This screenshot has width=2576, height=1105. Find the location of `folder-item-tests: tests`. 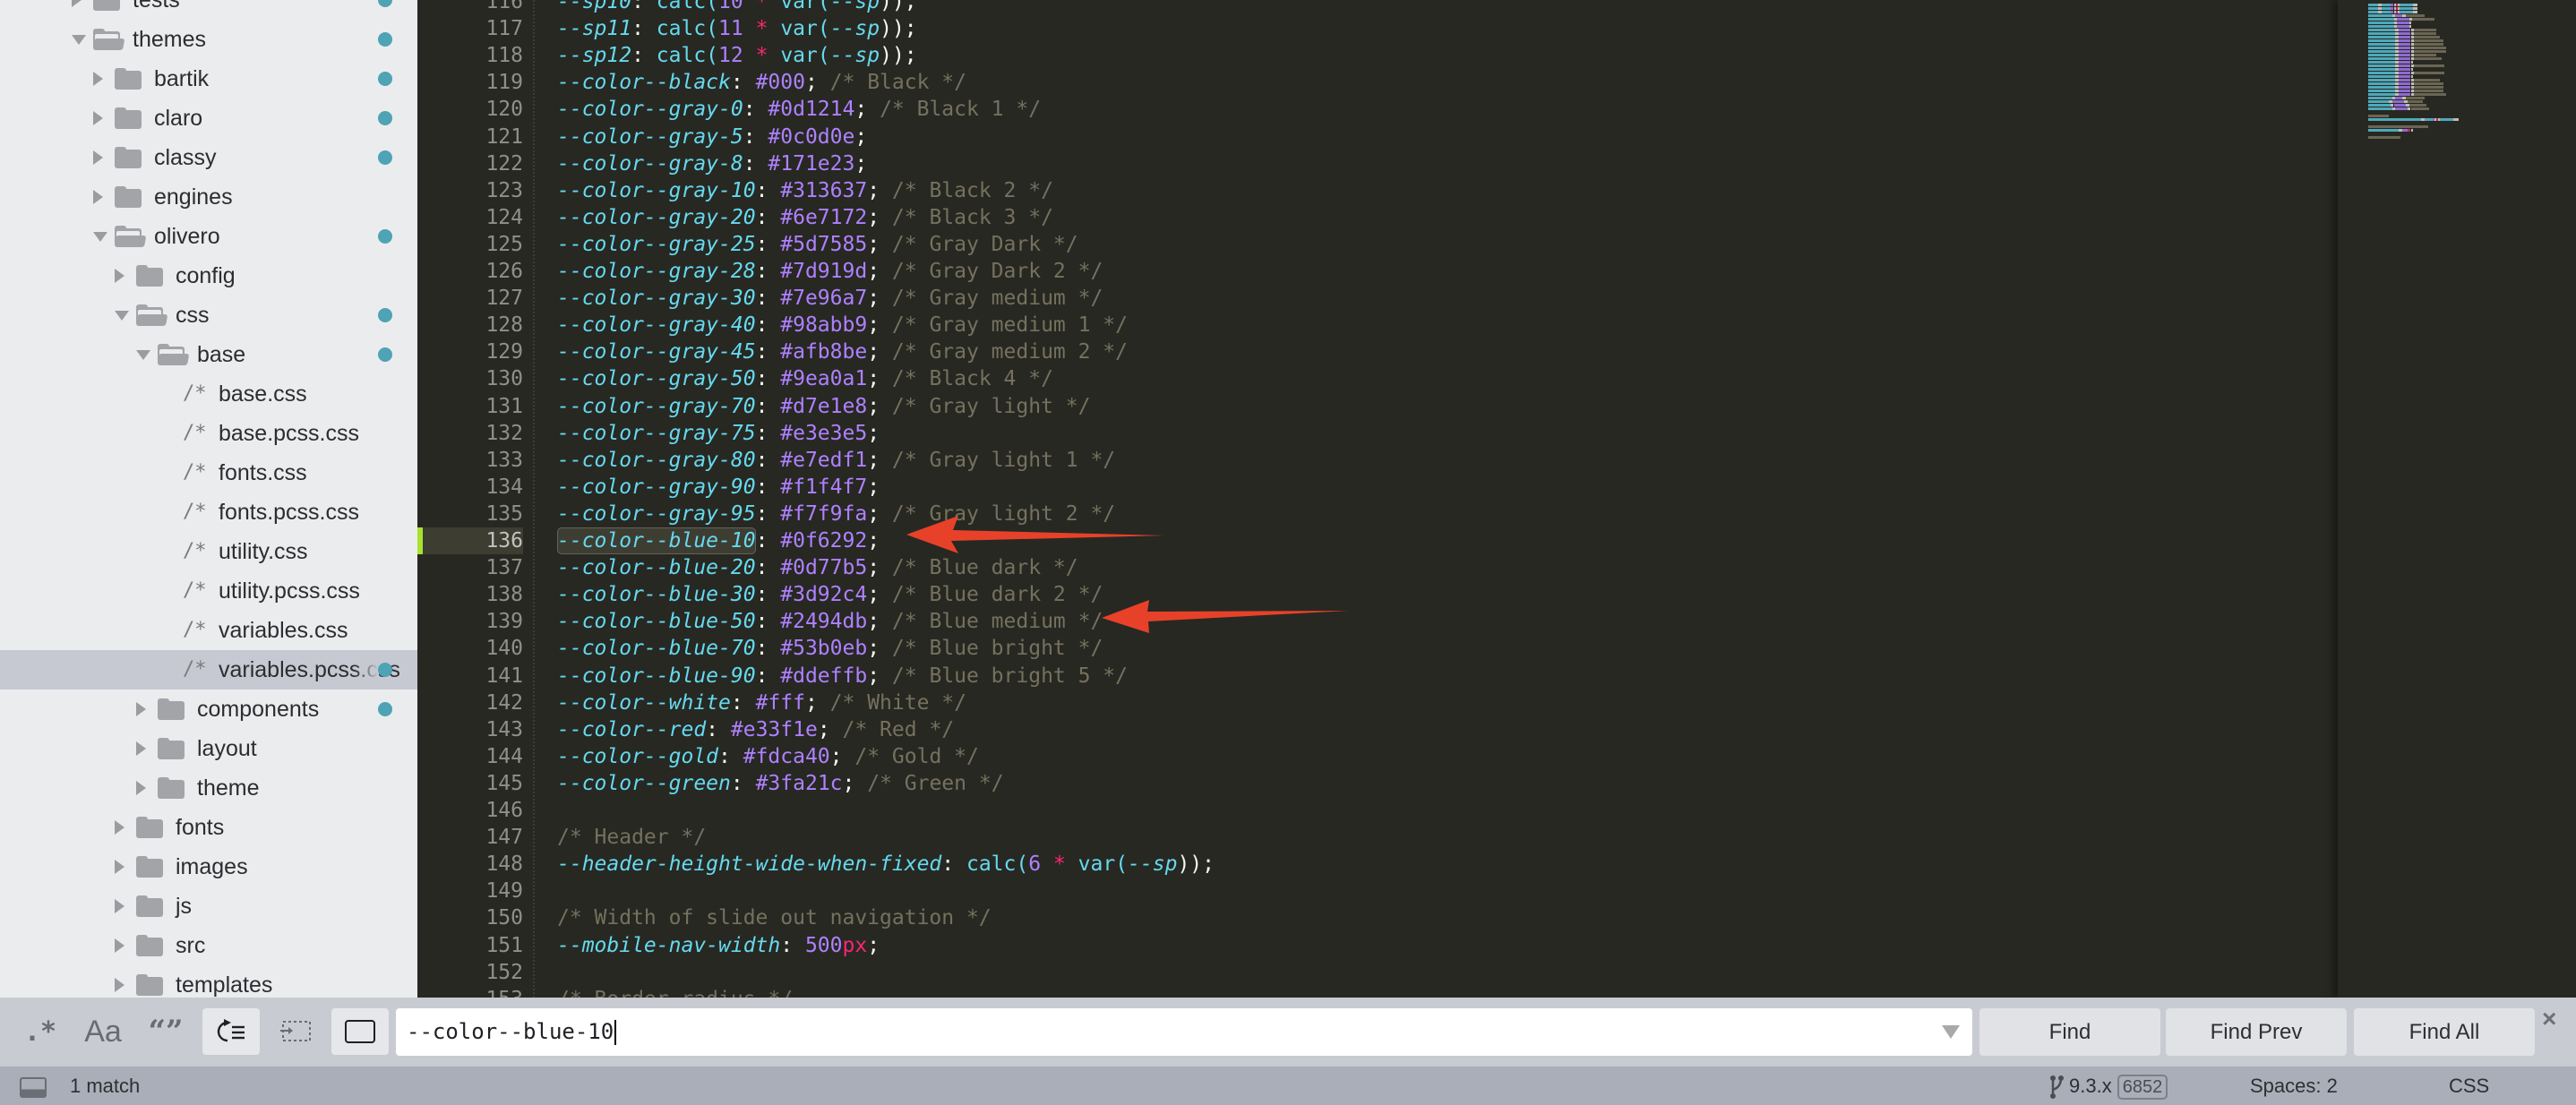

folder-item-tests: tests is located at coordinates (208, 10).